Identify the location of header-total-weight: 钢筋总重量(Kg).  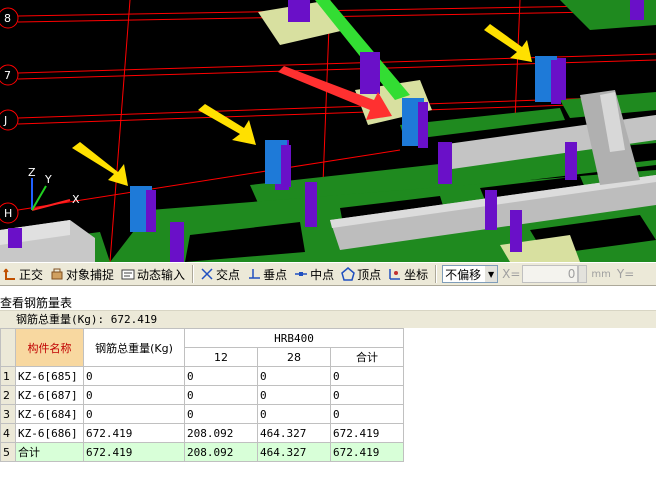
(134, 347).